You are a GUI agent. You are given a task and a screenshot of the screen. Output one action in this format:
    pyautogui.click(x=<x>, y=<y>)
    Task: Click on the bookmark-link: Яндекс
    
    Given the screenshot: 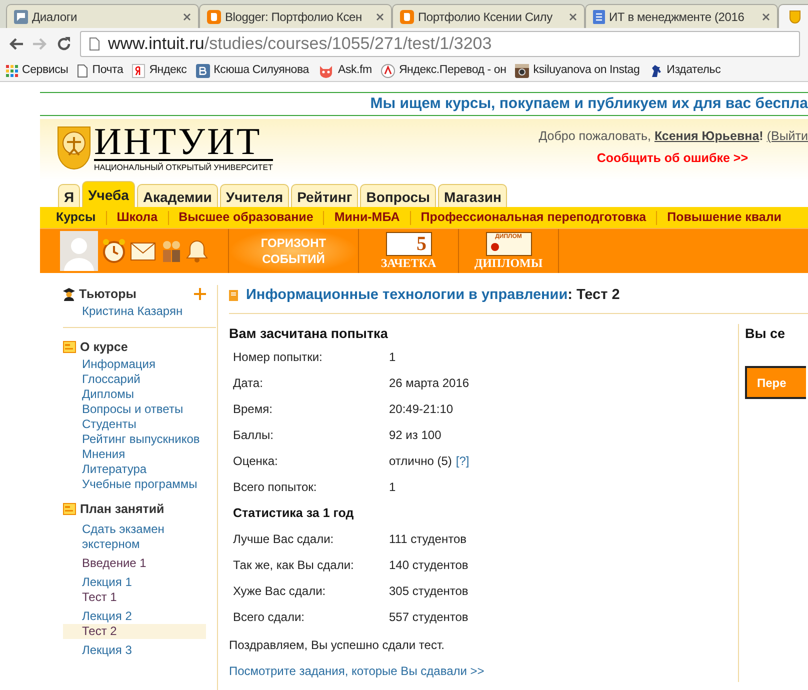 What is the action you would take?
    pyautogui.click(x=168, y=71)
    